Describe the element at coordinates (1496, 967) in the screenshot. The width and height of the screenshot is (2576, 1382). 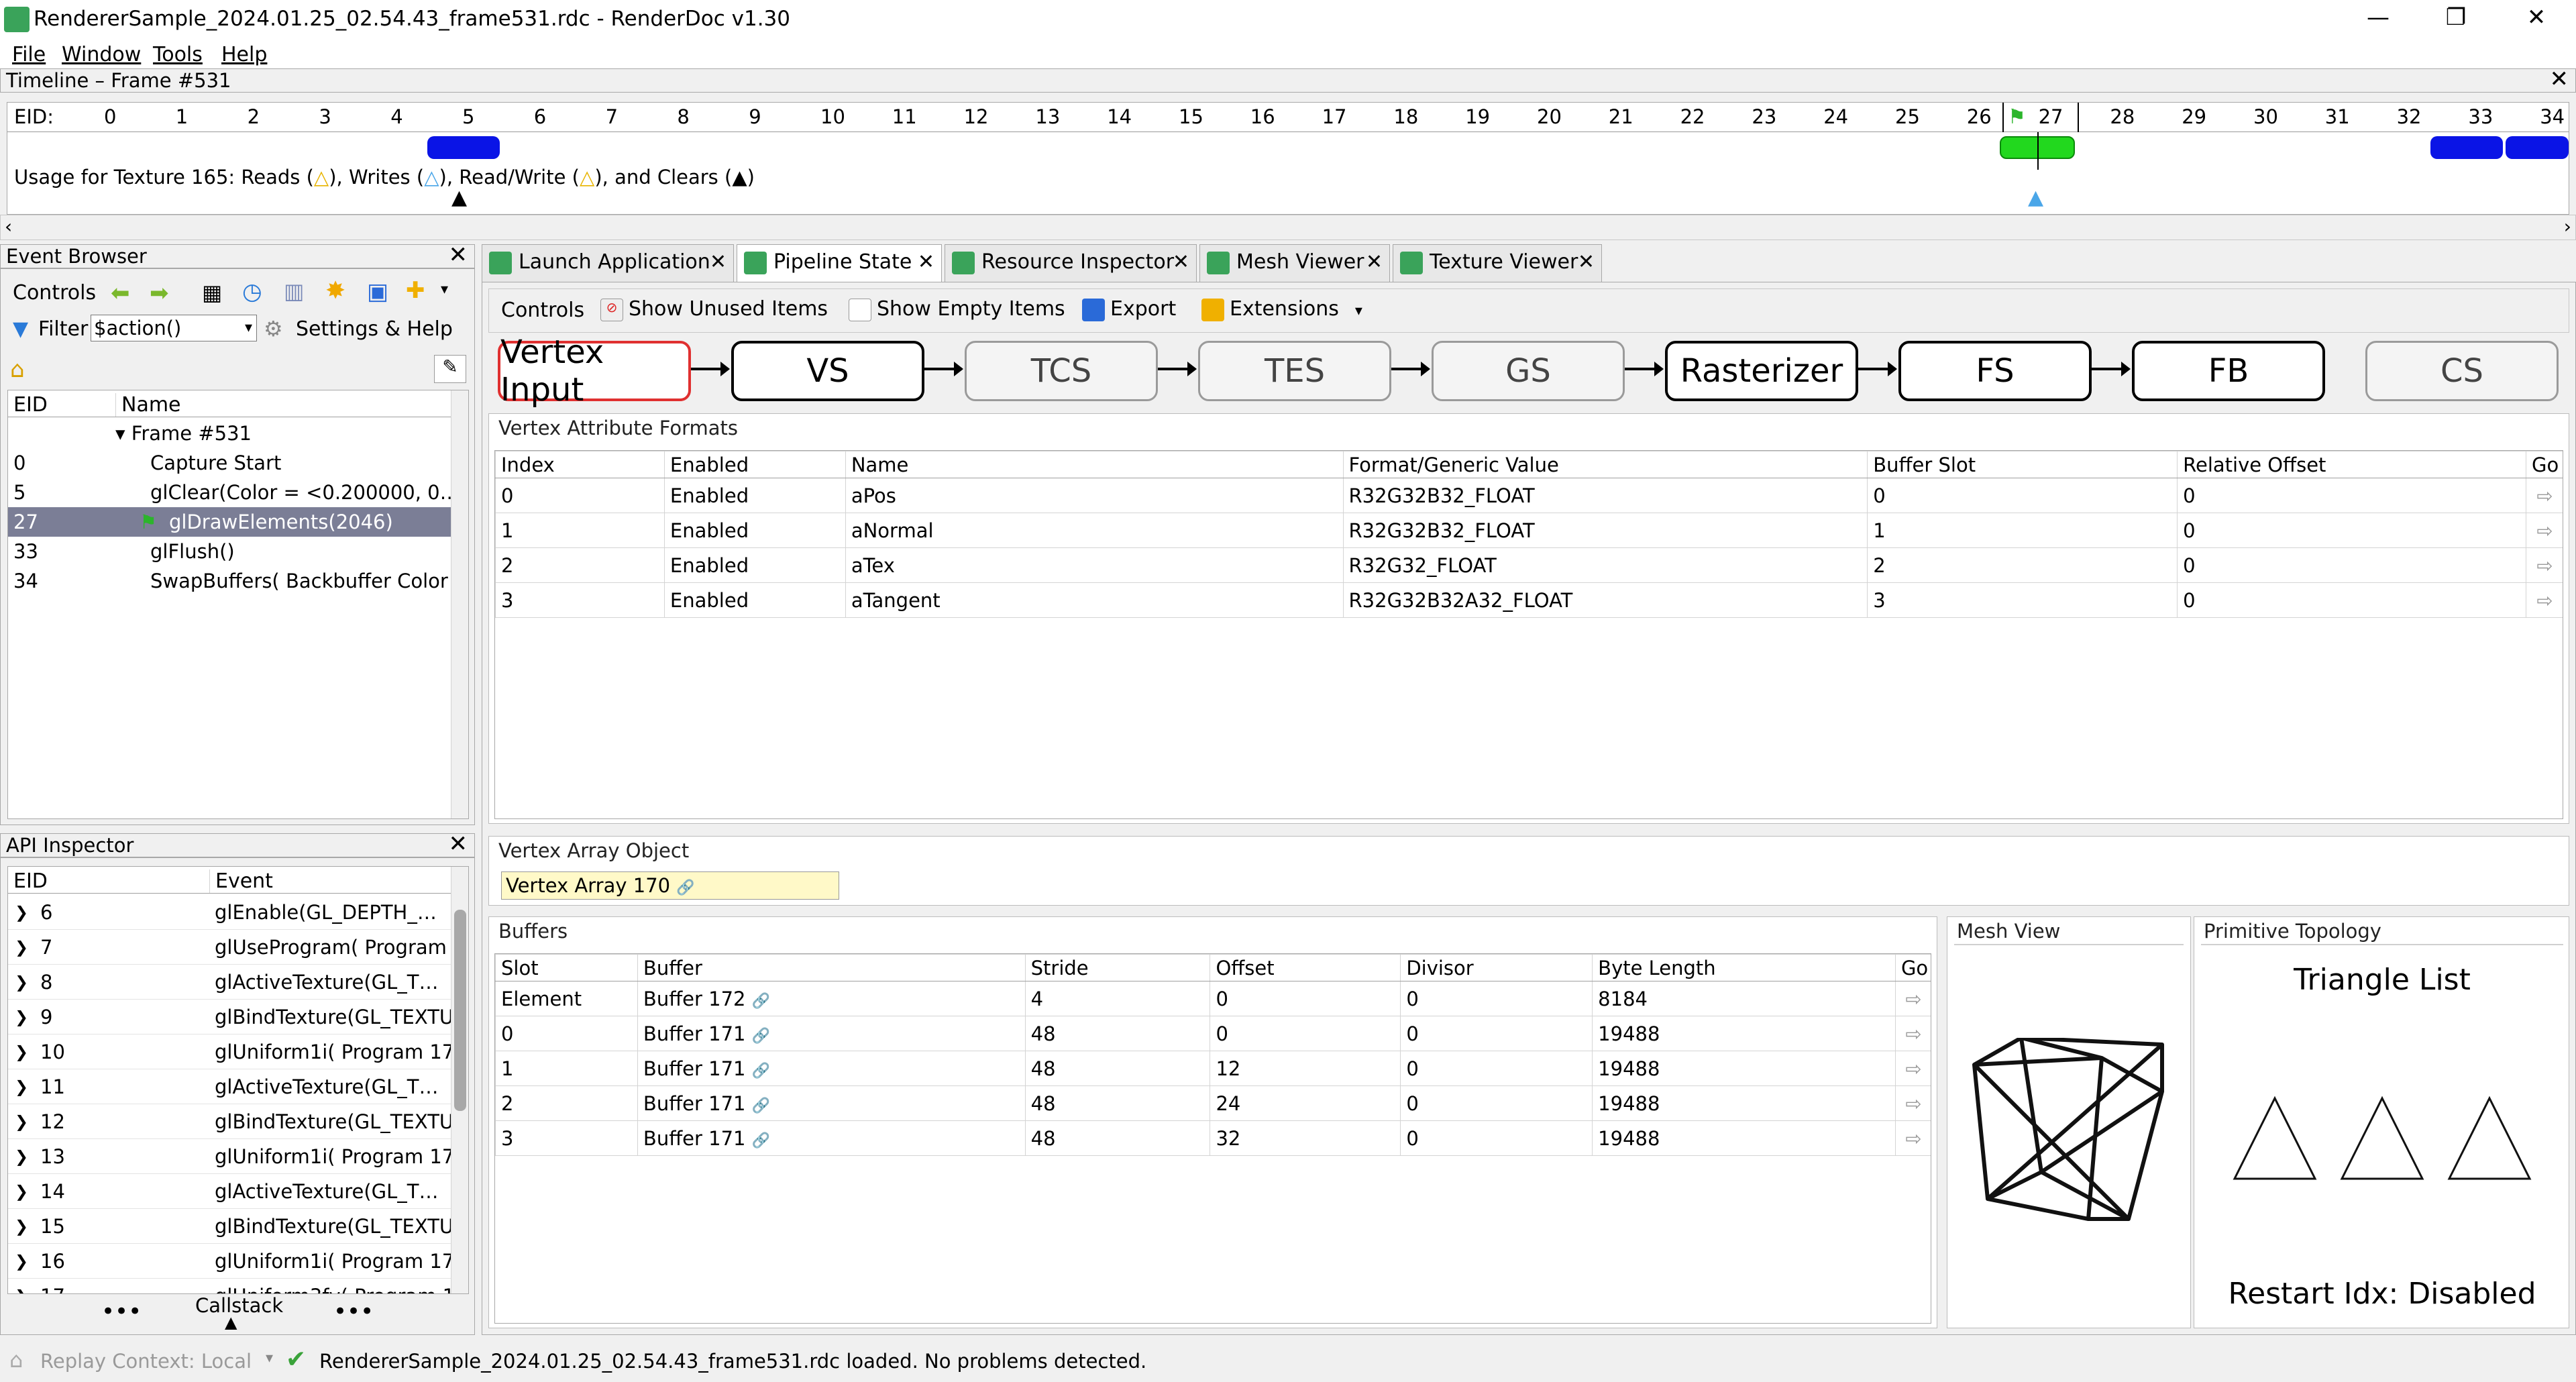
I see `col-header: Divisor` at that location.